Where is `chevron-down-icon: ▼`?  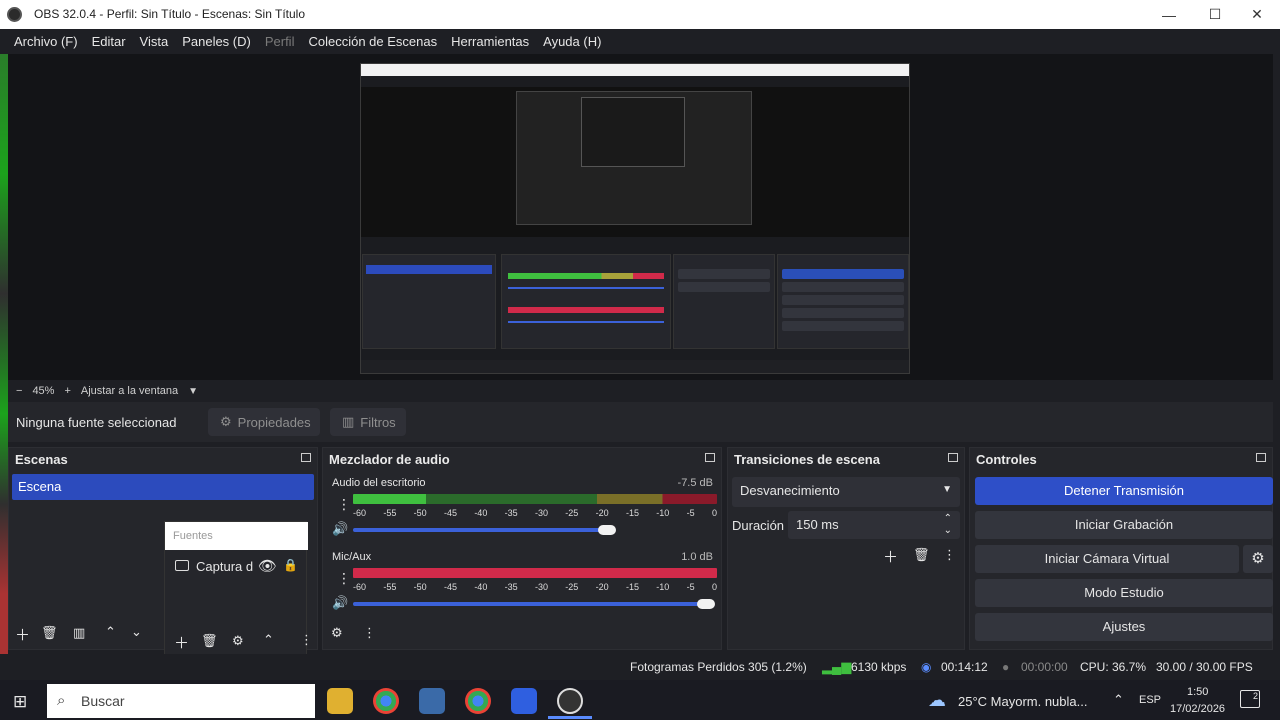 chevron-down-icon: ▼ is located at coordinates (947, 489).